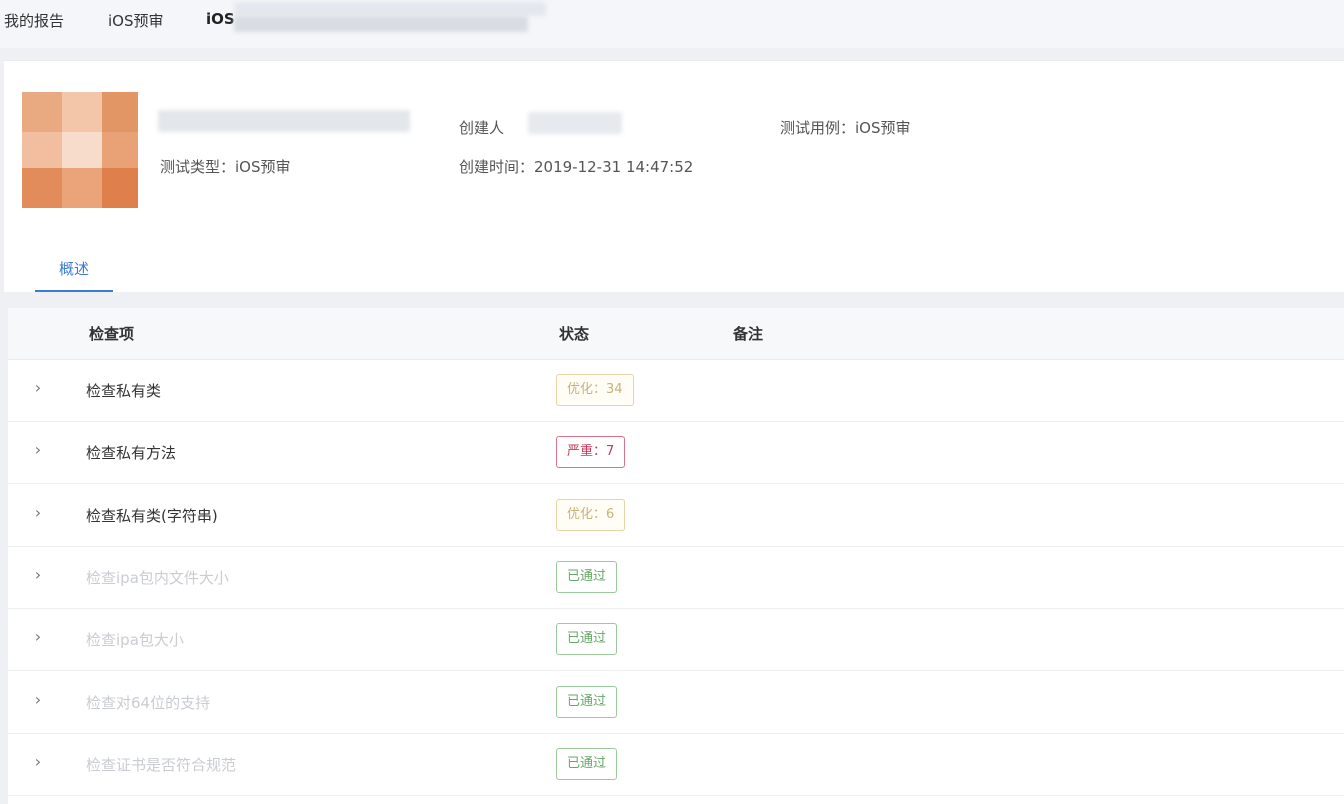  What do you see at coordinates (676, 703) in the screenshot?
I see `table-row: › 检查对64位的支持 已通过` at bounding box center [676, 703].